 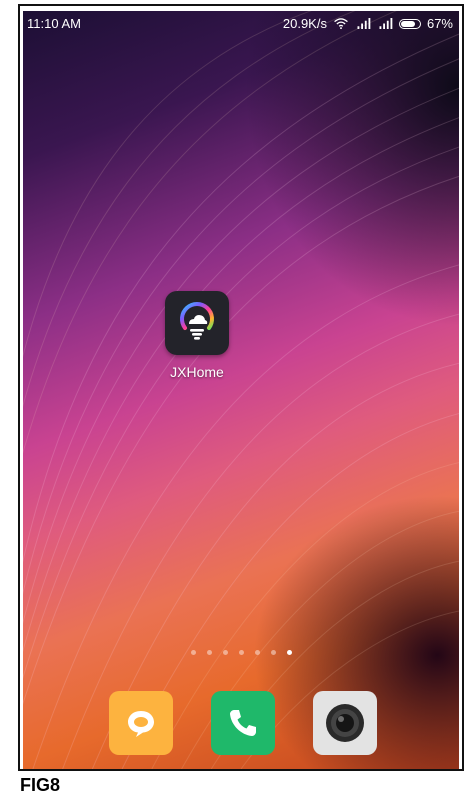 I want to click on dock-camera-app, so click(x=345, y=723).